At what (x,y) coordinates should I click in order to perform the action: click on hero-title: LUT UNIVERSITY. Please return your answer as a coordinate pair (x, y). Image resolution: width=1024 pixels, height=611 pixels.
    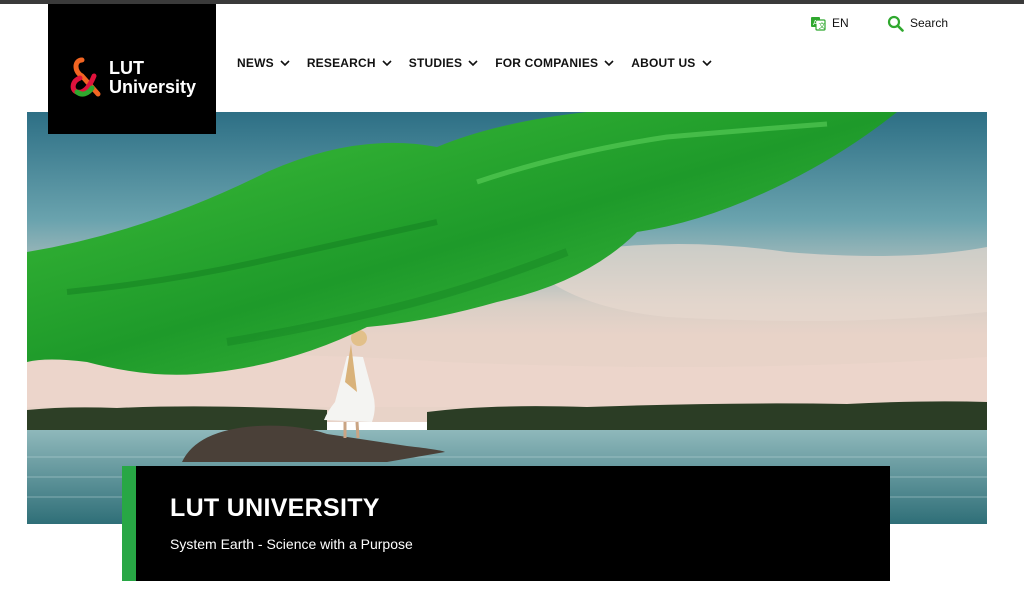
    Looking at the image, I should click on (275, 508).